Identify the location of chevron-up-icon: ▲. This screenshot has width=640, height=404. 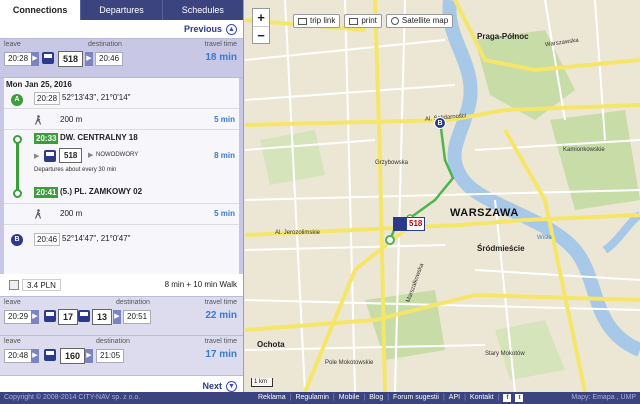
(231, 29).